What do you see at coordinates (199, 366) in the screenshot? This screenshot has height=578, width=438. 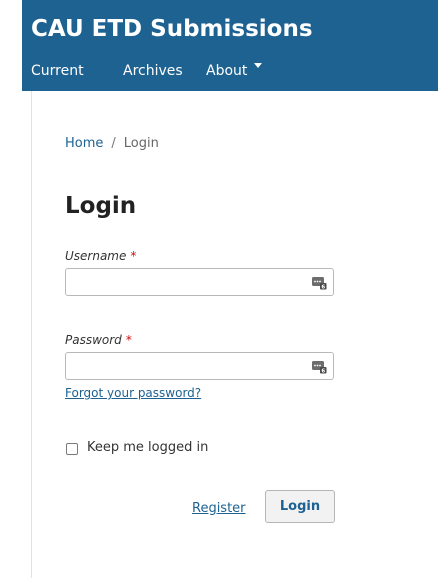 I see `password-field: 6` at bounding box center [199, 366].